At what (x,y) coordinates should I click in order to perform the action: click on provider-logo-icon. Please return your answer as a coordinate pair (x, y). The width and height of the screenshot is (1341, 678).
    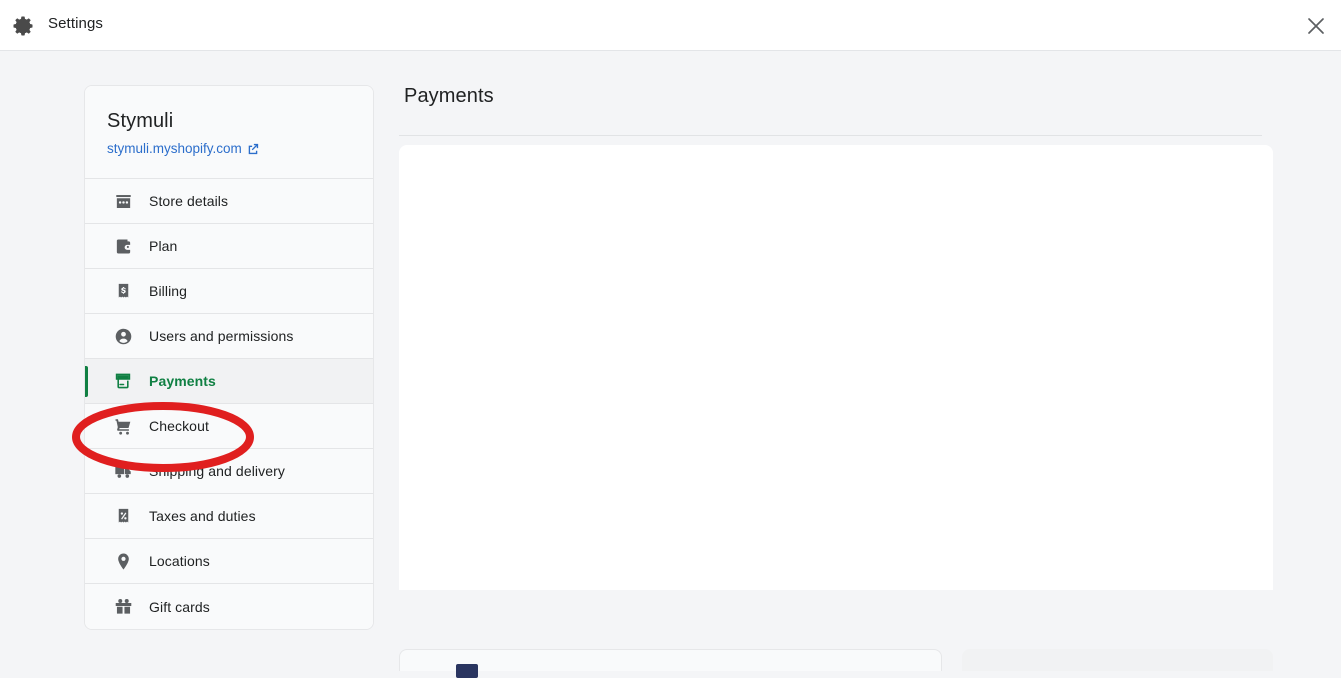
    Looking at the image, I should click on (467, 671).